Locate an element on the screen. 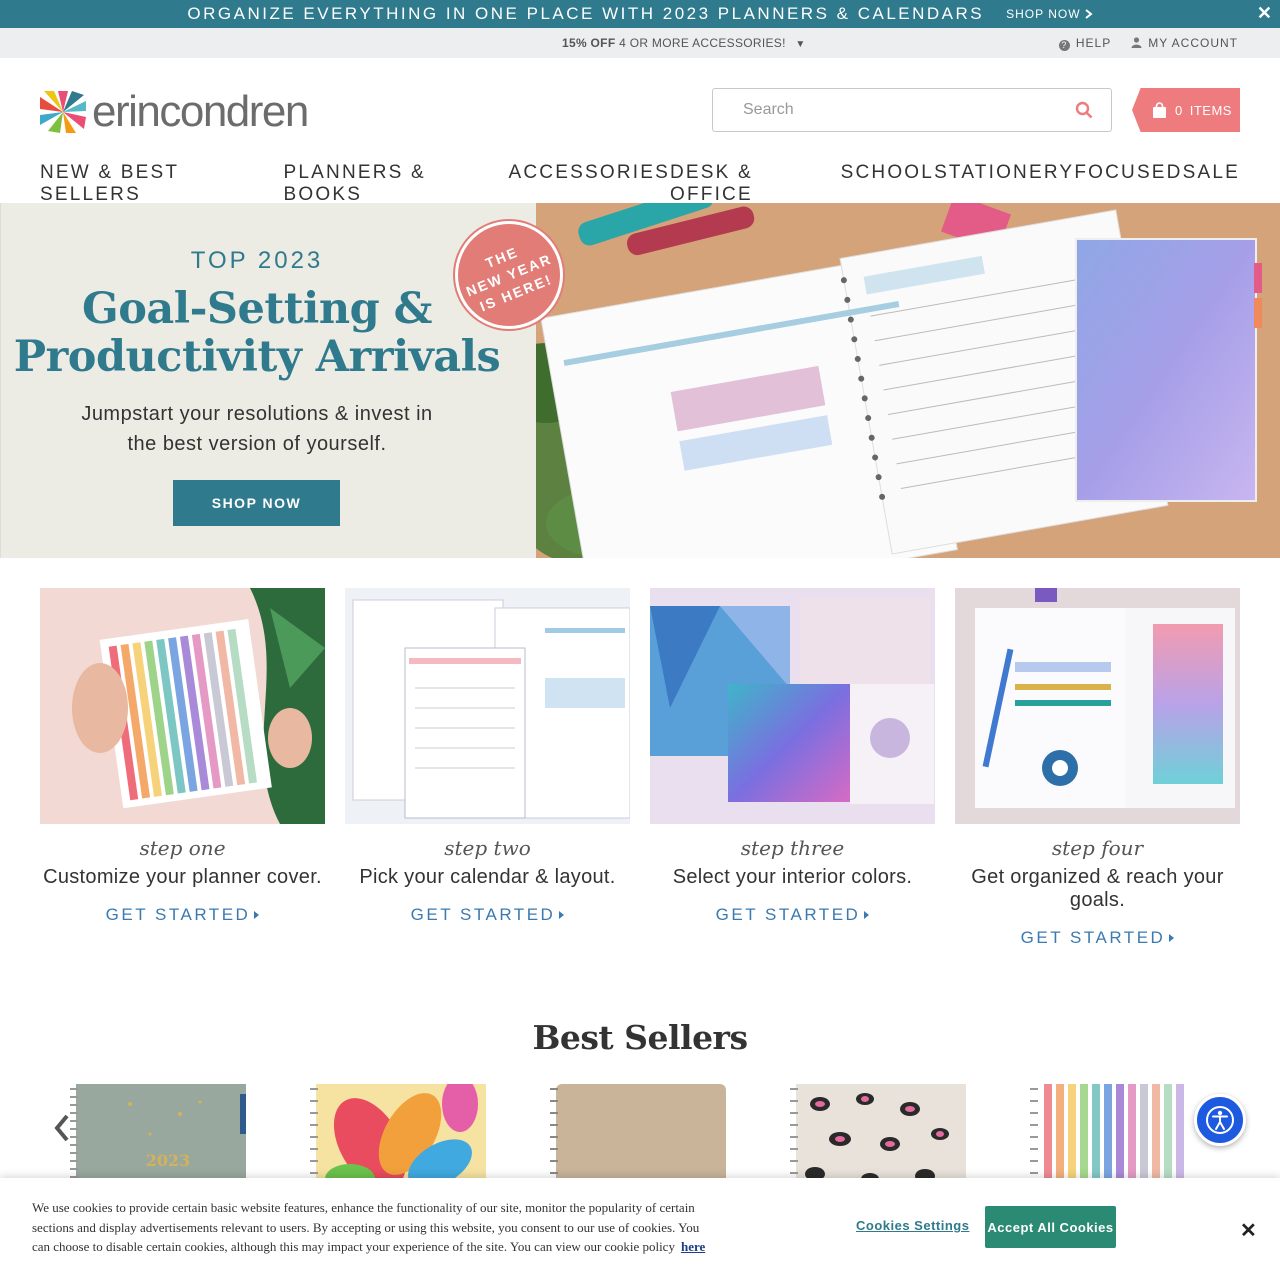 The image size is (1280, 1280). cart-button: 0 ITEMS is located at coordinates (1186, 110).